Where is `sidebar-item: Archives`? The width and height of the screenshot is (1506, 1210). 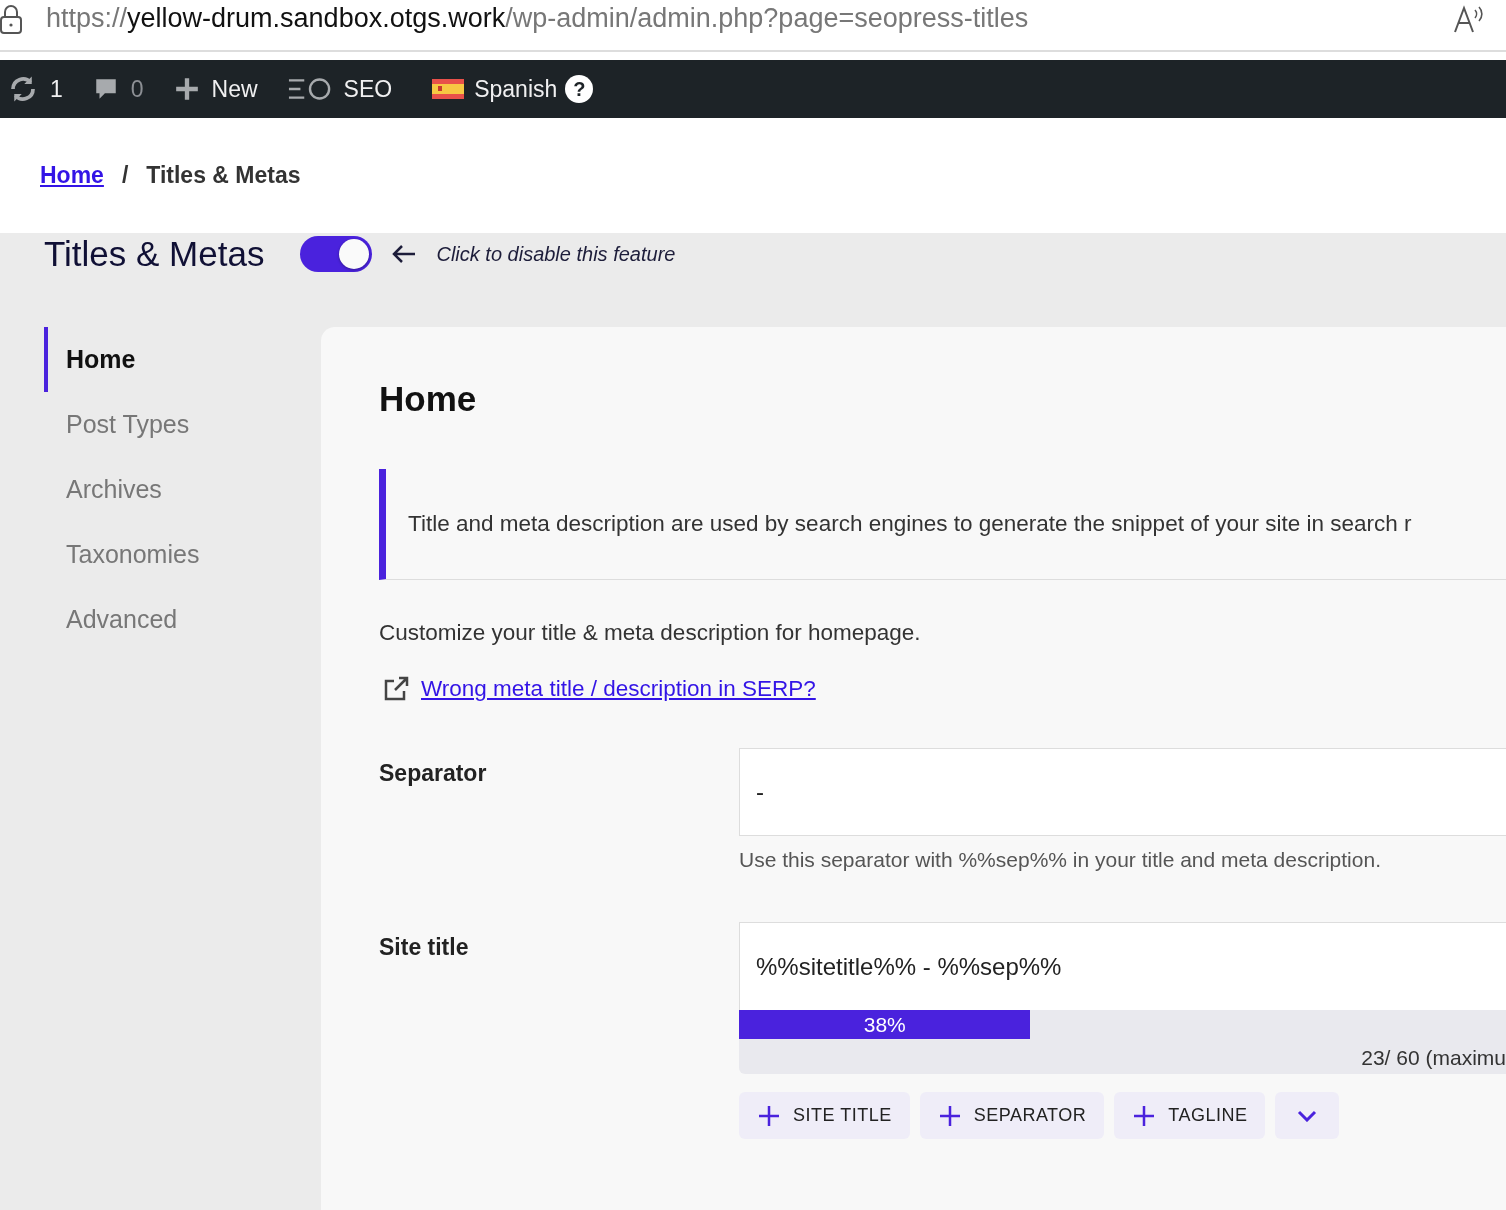 sidebar-item: Archives is located at coordinates (182, 489).